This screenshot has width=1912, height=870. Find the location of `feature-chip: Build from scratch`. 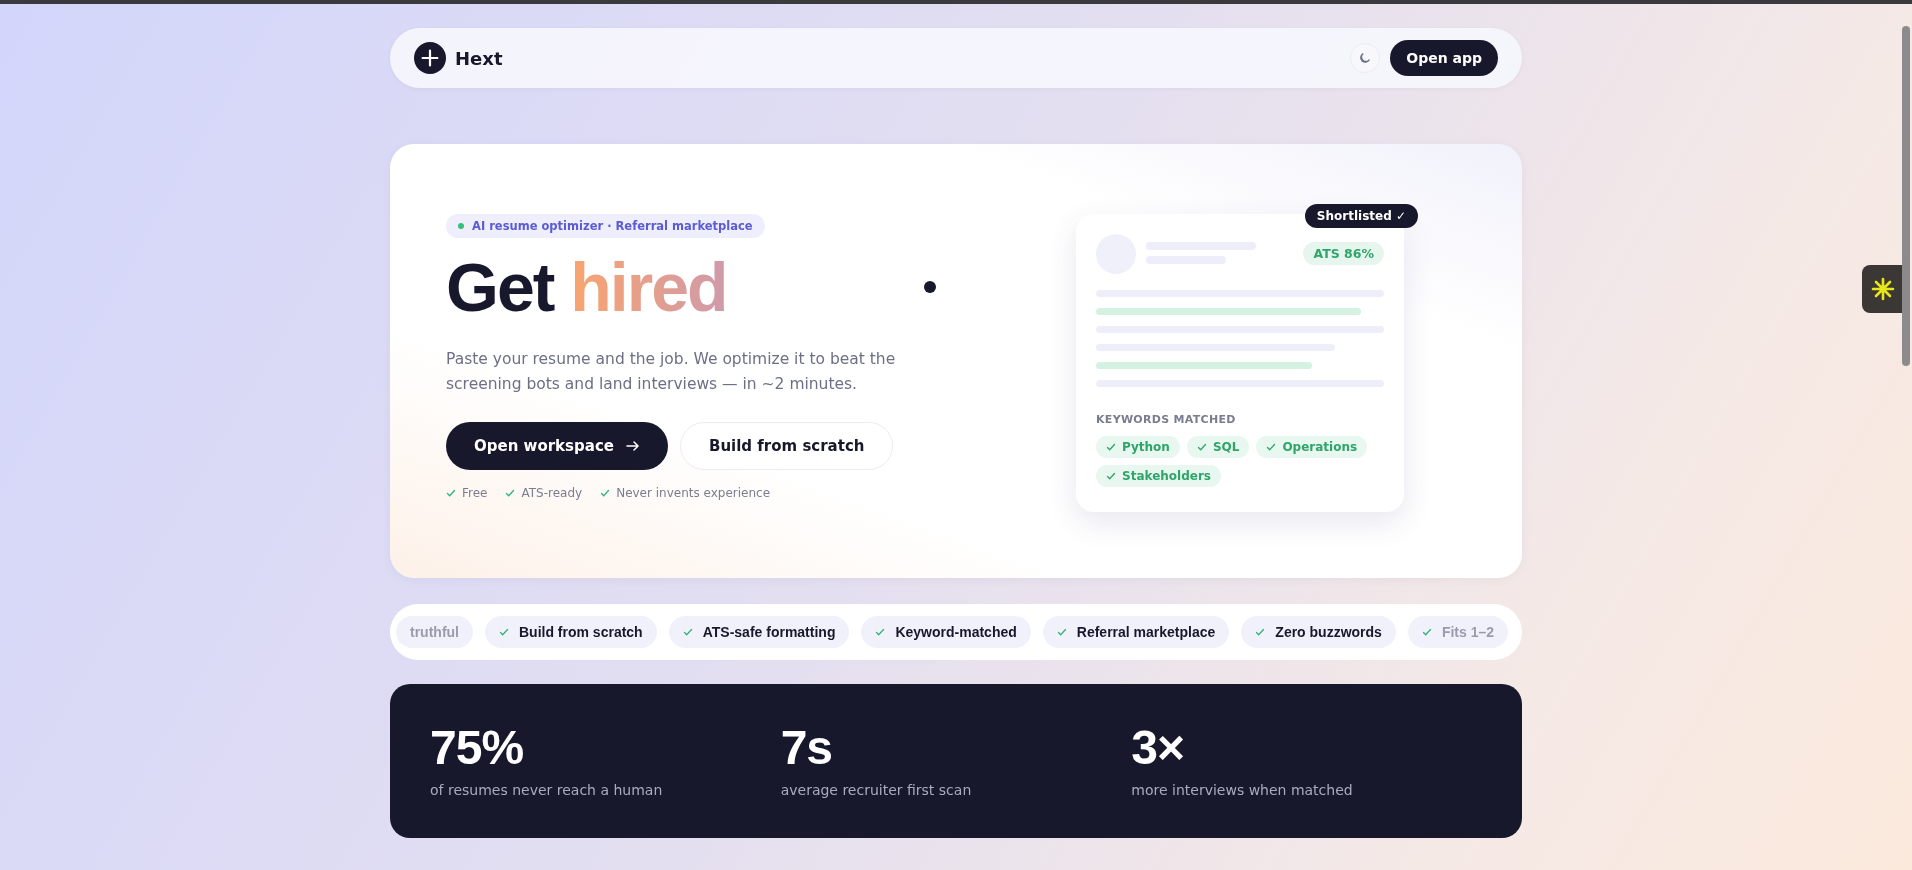

feature-chip: Build from scratch is located at coordinates (571, 632).